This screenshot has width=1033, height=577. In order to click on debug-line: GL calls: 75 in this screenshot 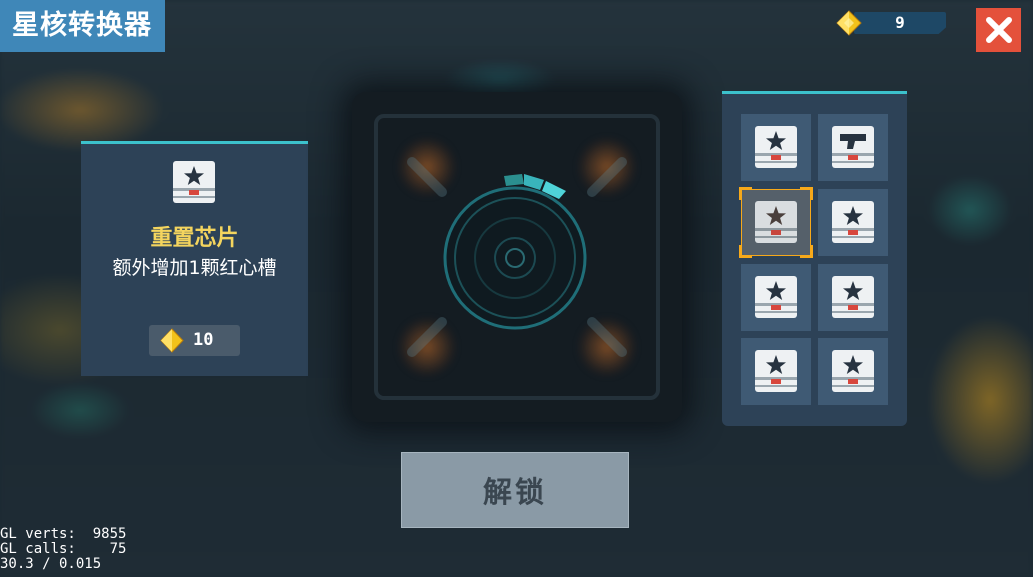, I will do `click(63, 549)`.